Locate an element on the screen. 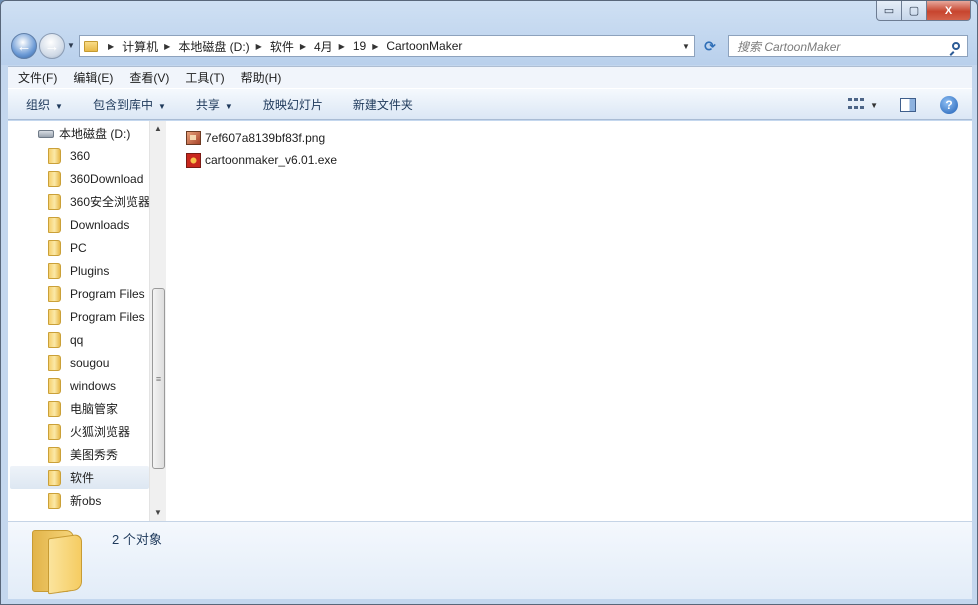 This screenshot has height=605, width=978. tree-item-plugins: Plugins is located at coordinates (99, 270).